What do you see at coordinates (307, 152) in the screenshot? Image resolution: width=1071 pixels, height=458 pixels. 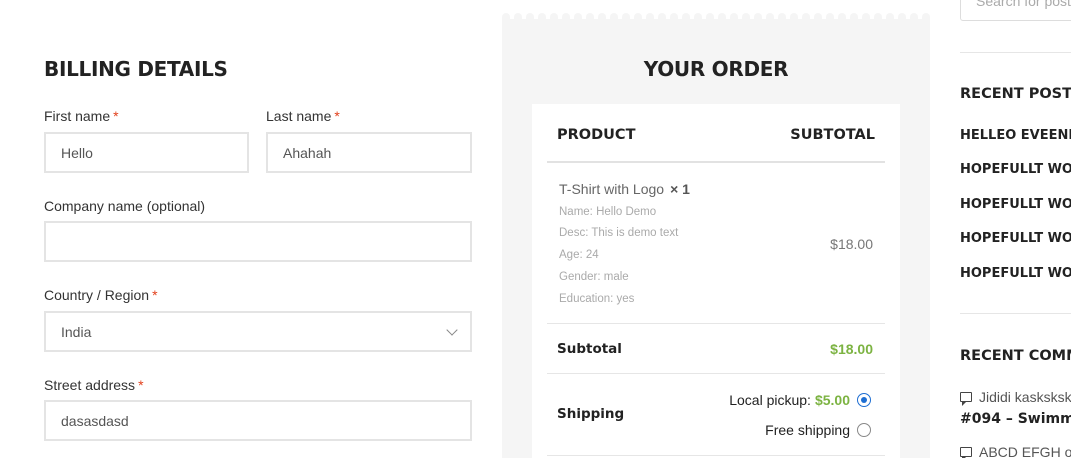 I see `last-name-value: Ahahah` at bounding box center [307, 152].